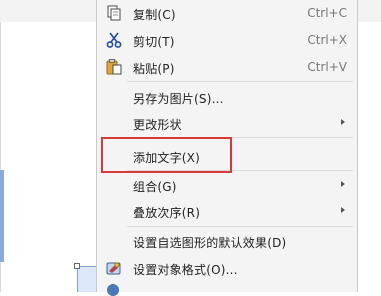 This screenshot has height=296, width=381. Describe the element at coordinates (154, 15) in the screenshot. I see `menu-item-label: 复制(C)` at that location.